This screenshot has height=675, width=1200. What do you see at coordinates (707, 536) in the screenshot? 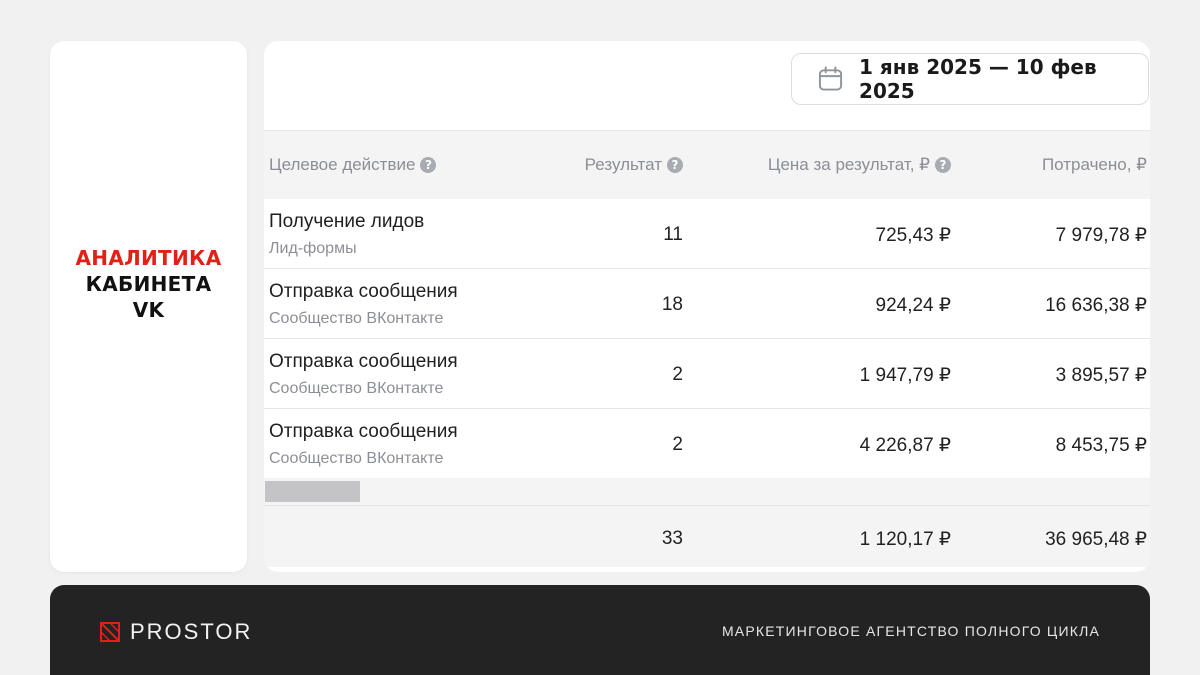
I see `totals-row: 33 1 120,17 ₽ 36 965,48 ₽` at bounding box center [707, 536].